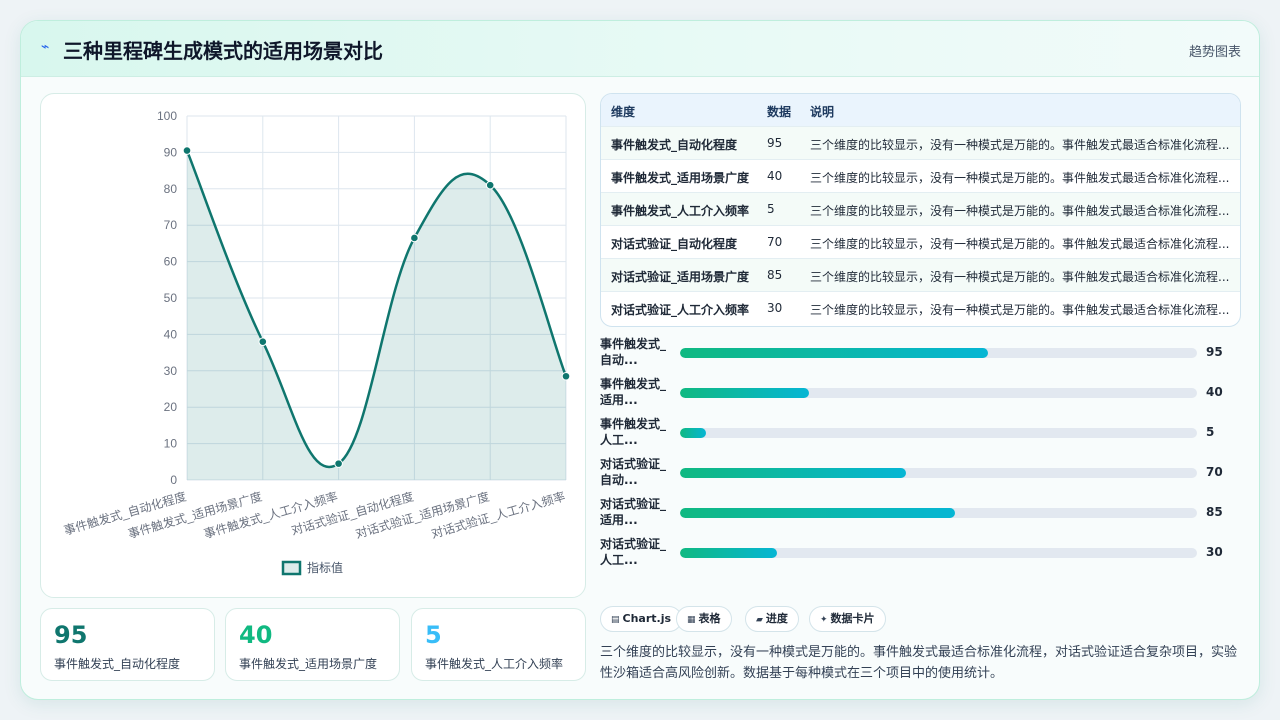 This screenshot has width=1280, height=720. Describe the element at coordinates (680, 178) in the screenshot. I see `table-cell: 事件触发式_适用场景广度` at that location.